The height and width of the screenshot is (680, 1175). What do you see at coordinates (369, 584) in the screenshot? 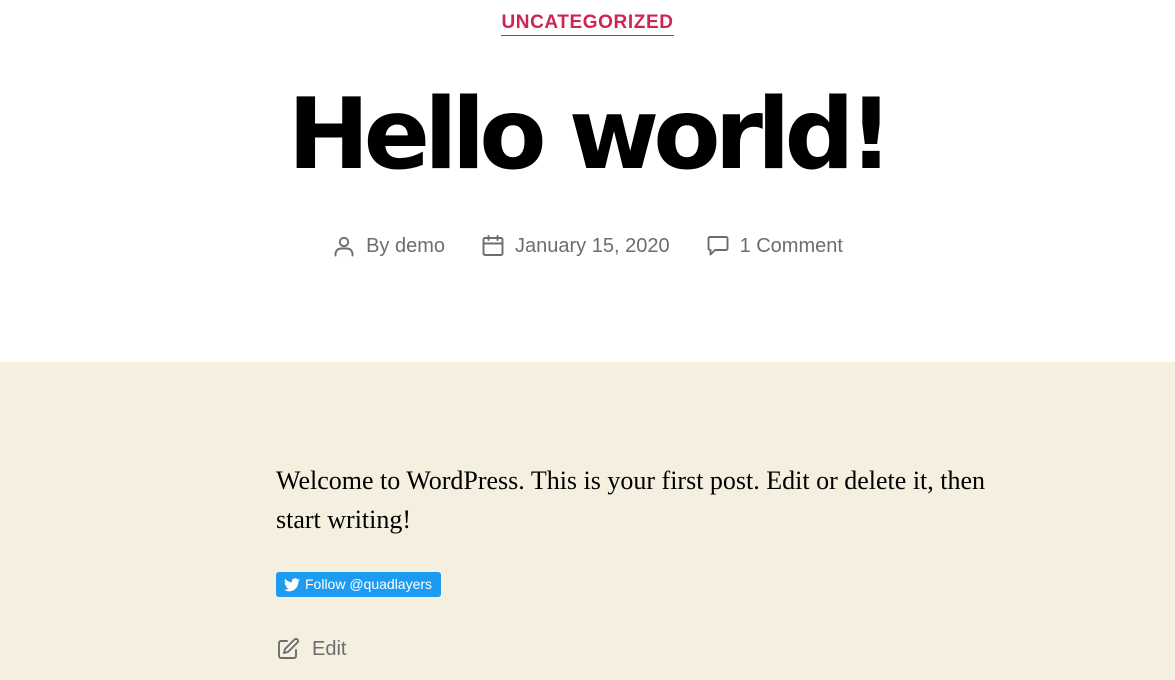
I see `follow-label: Follow @quadlayers` at bounding box center [369, 584].